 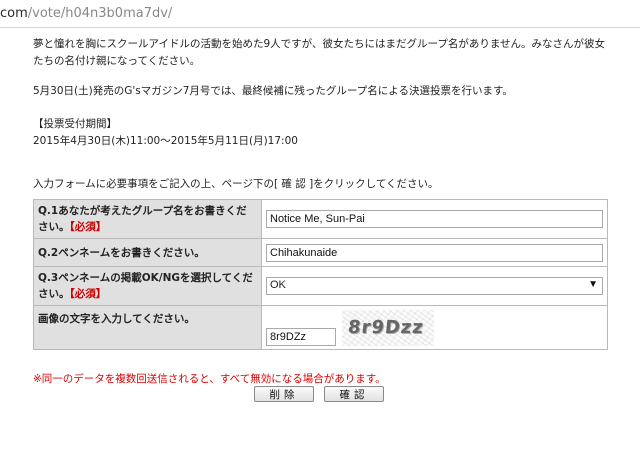 What do you see at coordinates (319, 394) in the screenshot?
I see `form-buttons: 削除 確認` at bounding box center [319, 394].